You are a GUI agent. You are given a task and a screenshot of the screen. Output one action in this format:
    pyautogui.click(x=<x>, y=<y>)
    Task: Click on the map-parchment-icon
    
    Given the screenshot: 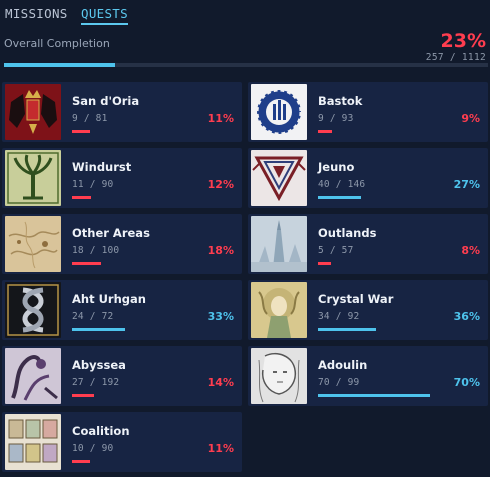 What is the action you would take?
    pyautogui.click(x=33, y=244)
    